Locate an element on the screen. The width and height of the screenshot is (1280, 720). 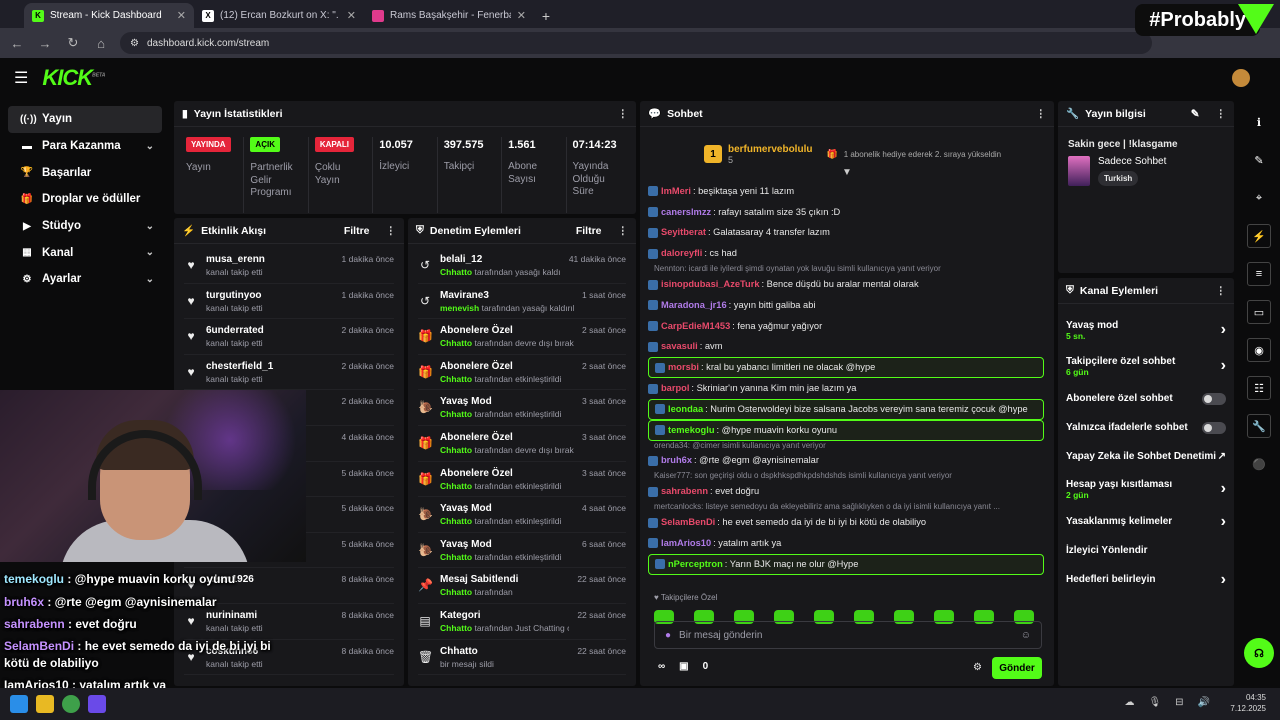
channel-action-row: Yapay Zeka ile Sohbet Denetimi ↗ is located at coordinates (1146, 456).